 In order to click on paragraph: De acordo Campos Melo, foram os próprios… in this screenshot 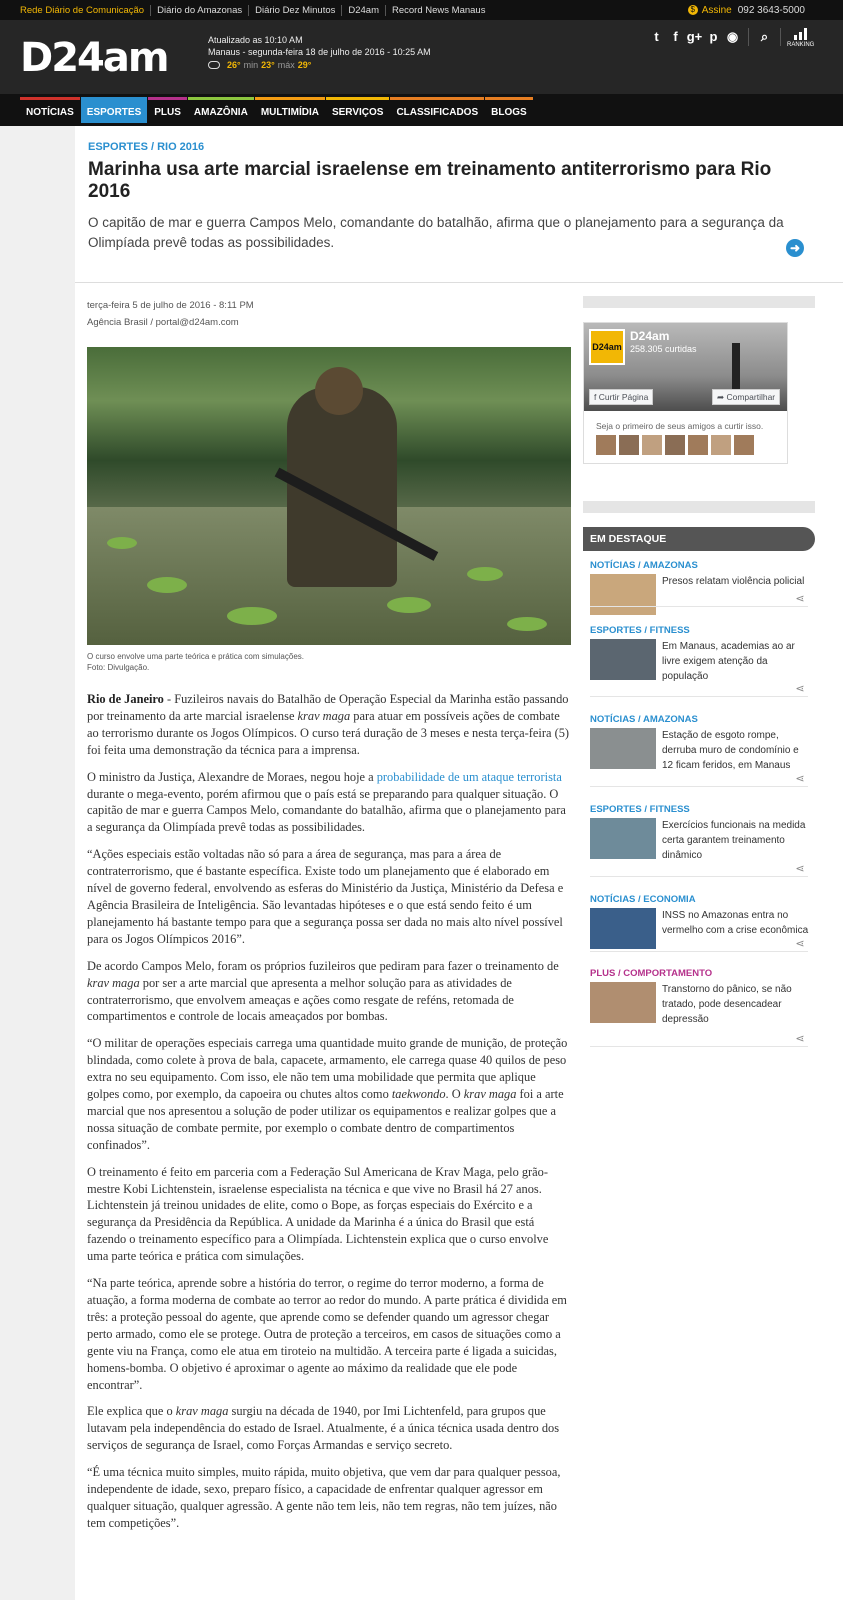, I will do `click(329, 992)`.